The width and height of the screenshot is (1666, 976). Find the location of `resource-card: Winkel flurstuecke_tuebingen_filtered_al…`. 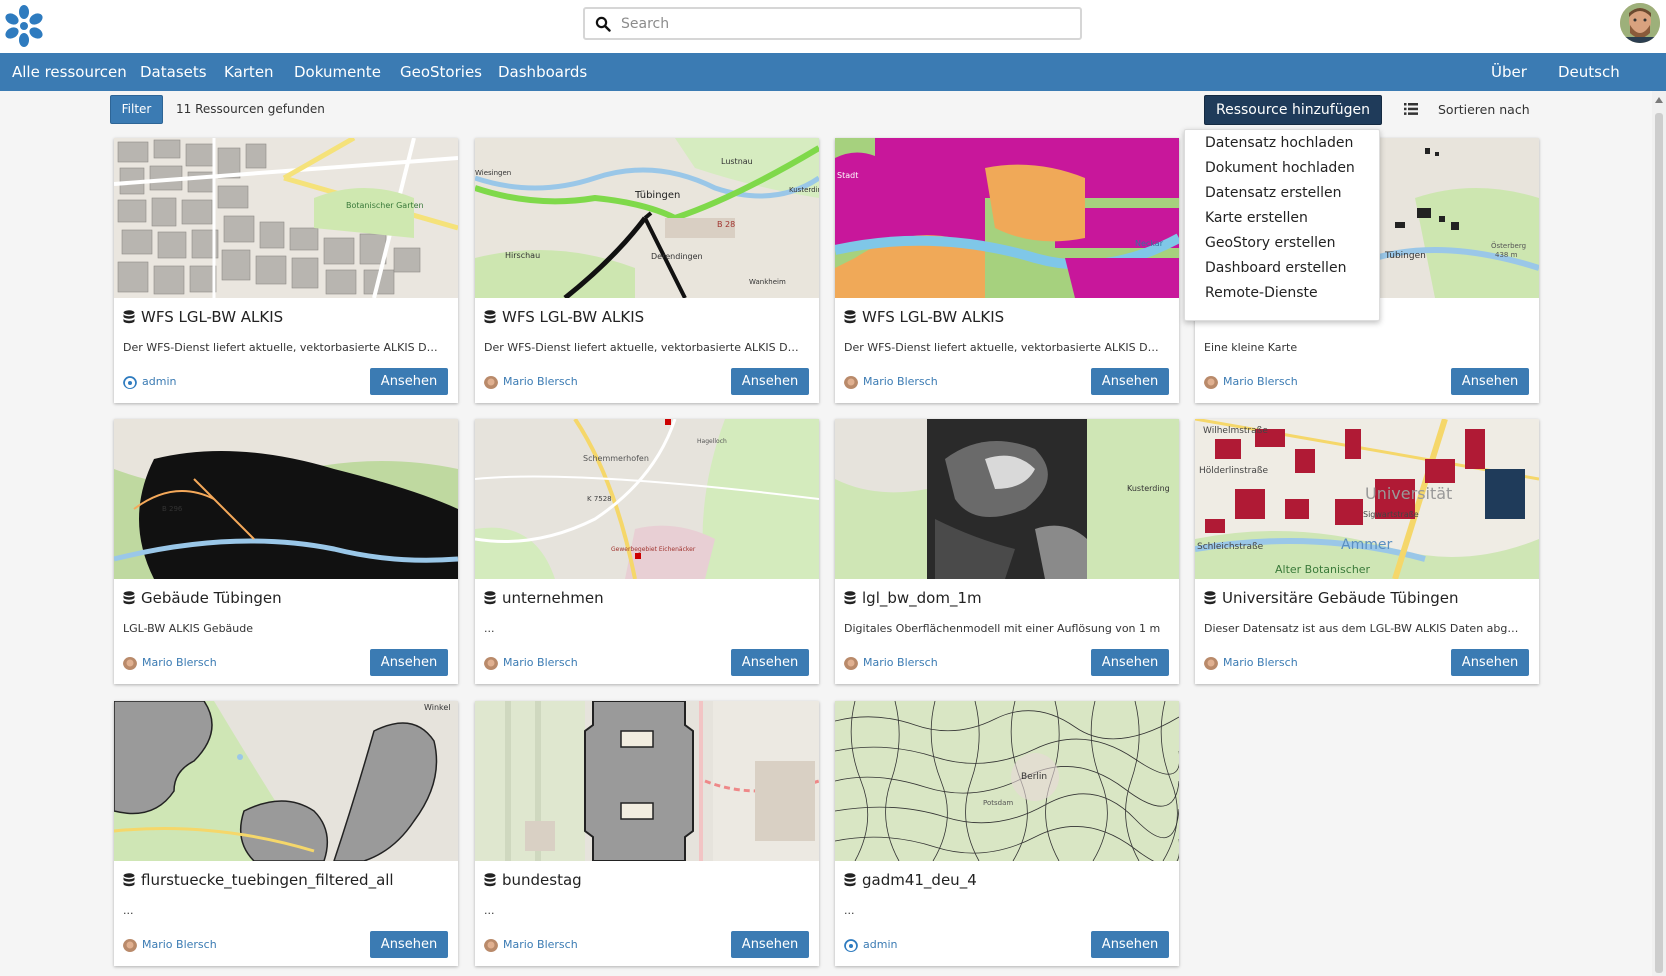

resource-card: Winkel flurstuecke_tuebingen_filtered_al… is located at coordinates (286, 833).